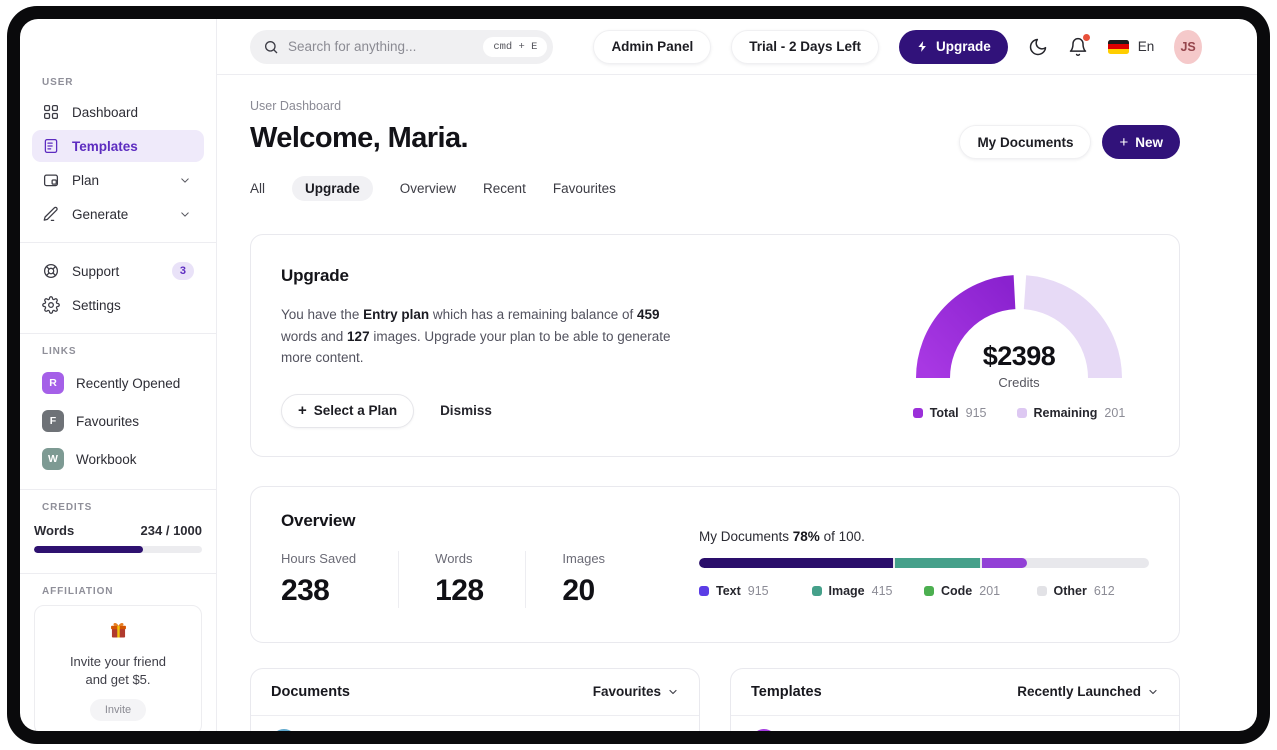  Describe the element at coordinates (922, 46) in the screenshot. I see `lightning-bolt-icon` at that location.